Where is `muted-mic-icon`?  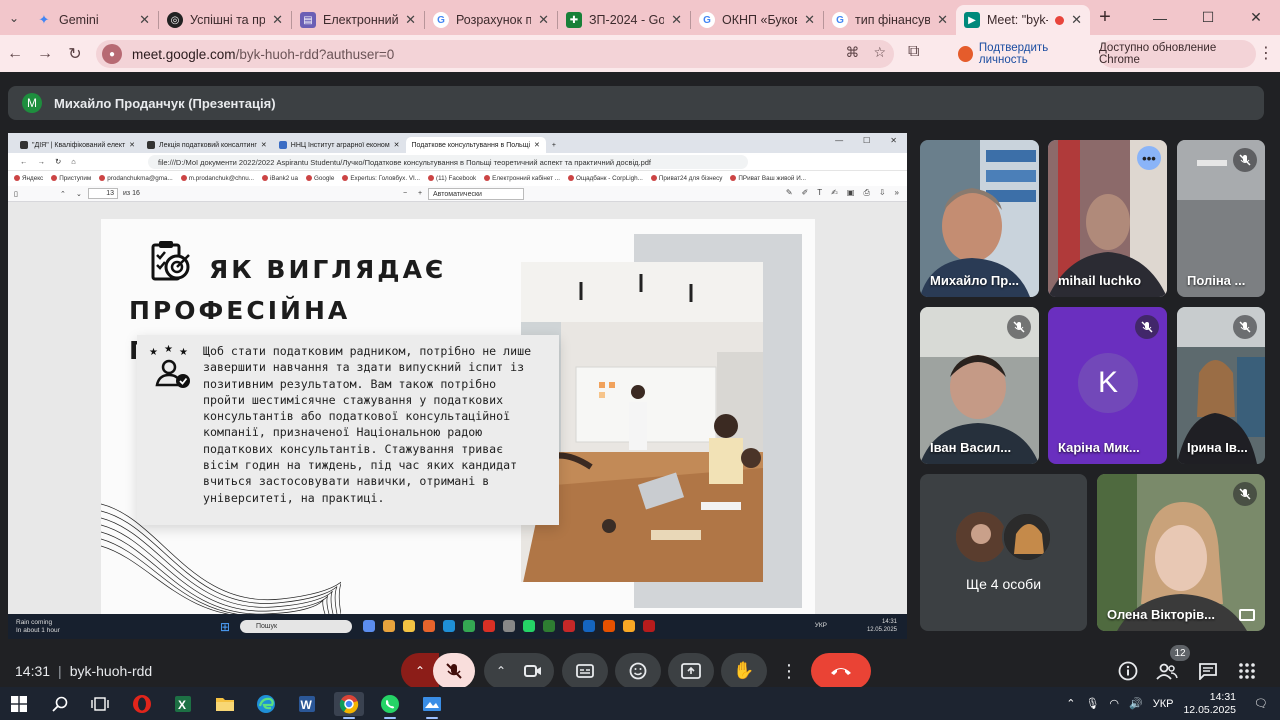
muted-mic-icon is located at coordinates (454, 671).